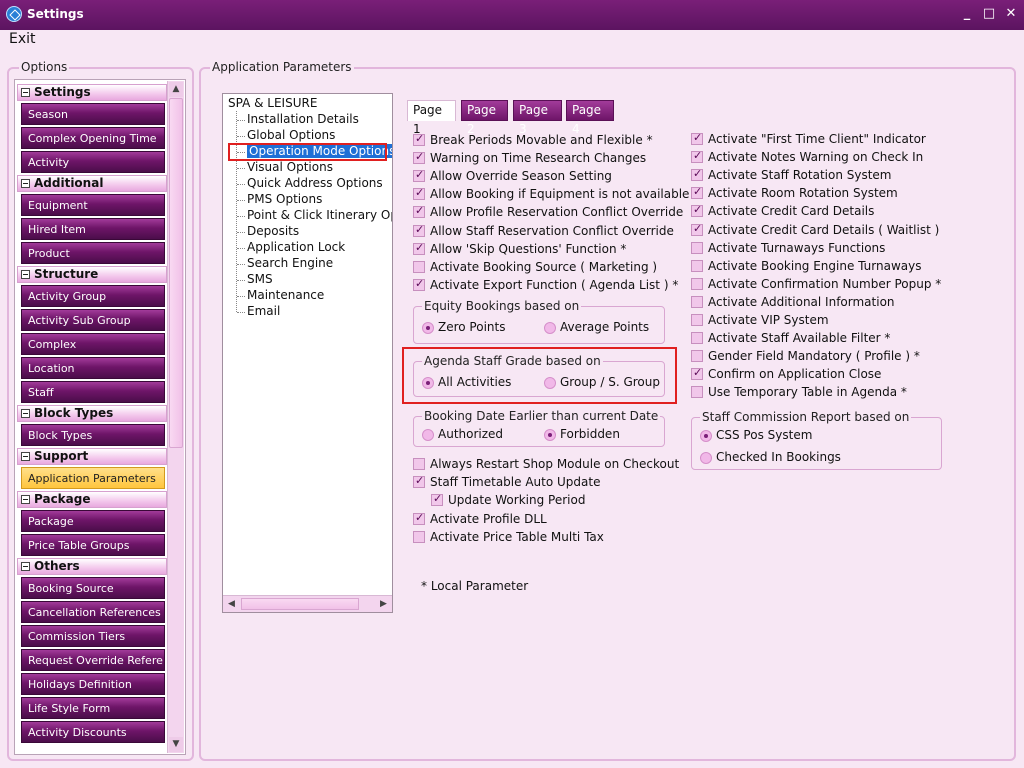 This screenshot has width=1024, height=768. Describe the element at coordinates (296, 247) in the screenshot. I see `tree-node: Application Lock` at that location.